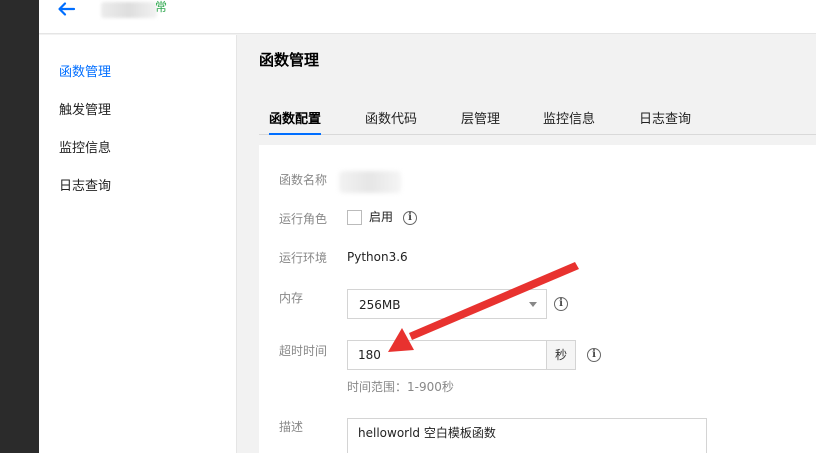  What do you see at coordinates (85, 111) in the screenshot?
I see `sidebar-item-trigger-management: 触发管理` at bounding box center [85, 111].